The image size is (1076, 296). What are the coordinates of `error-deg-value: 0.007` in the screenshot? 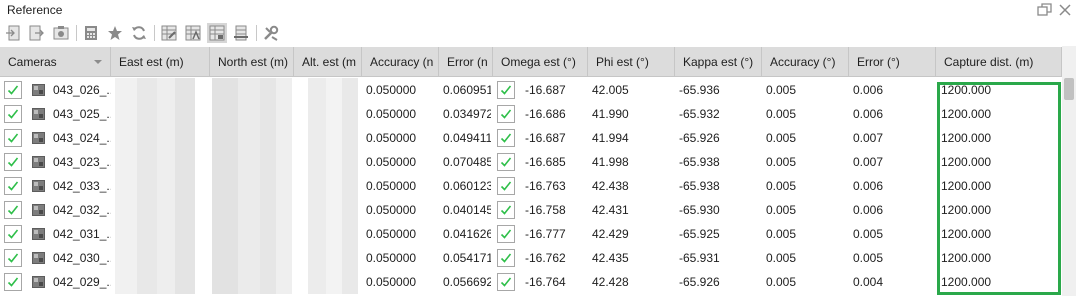 It's located at (868, 138).